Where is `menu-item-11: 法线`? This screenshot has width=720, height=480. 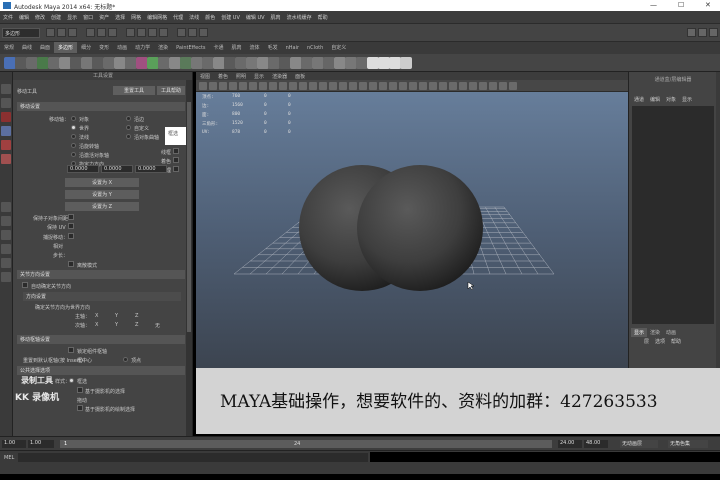 menu-item-11: 法线 is located at coordinates (194, 16).